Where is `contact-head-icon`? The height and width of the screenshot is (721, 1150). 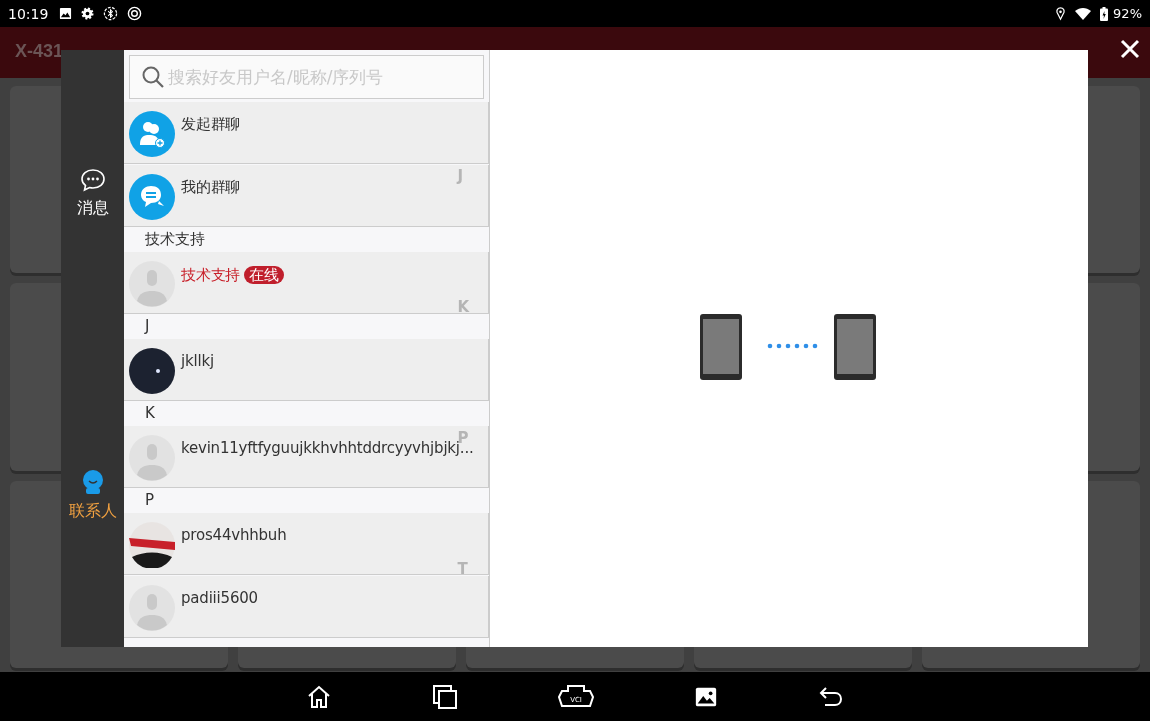 contact-head-icon is located at coordinates (92, 482).